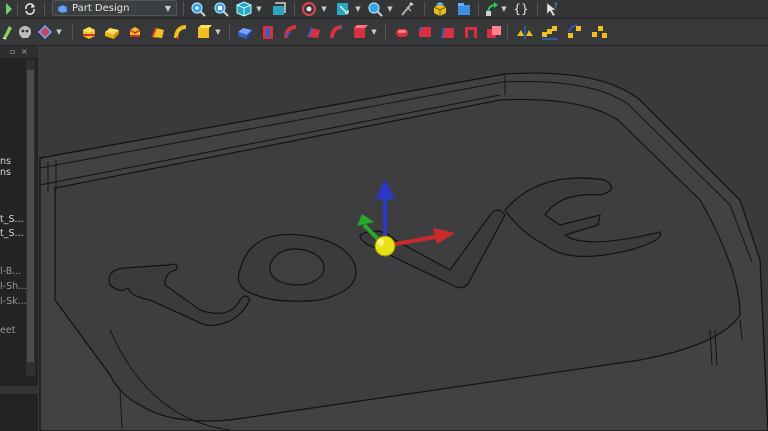 The image size is (768, 431). What do you see at coordinates (7, 32) in the screenshot?
I see `sketch-icon` at bounding box center [7, 32].